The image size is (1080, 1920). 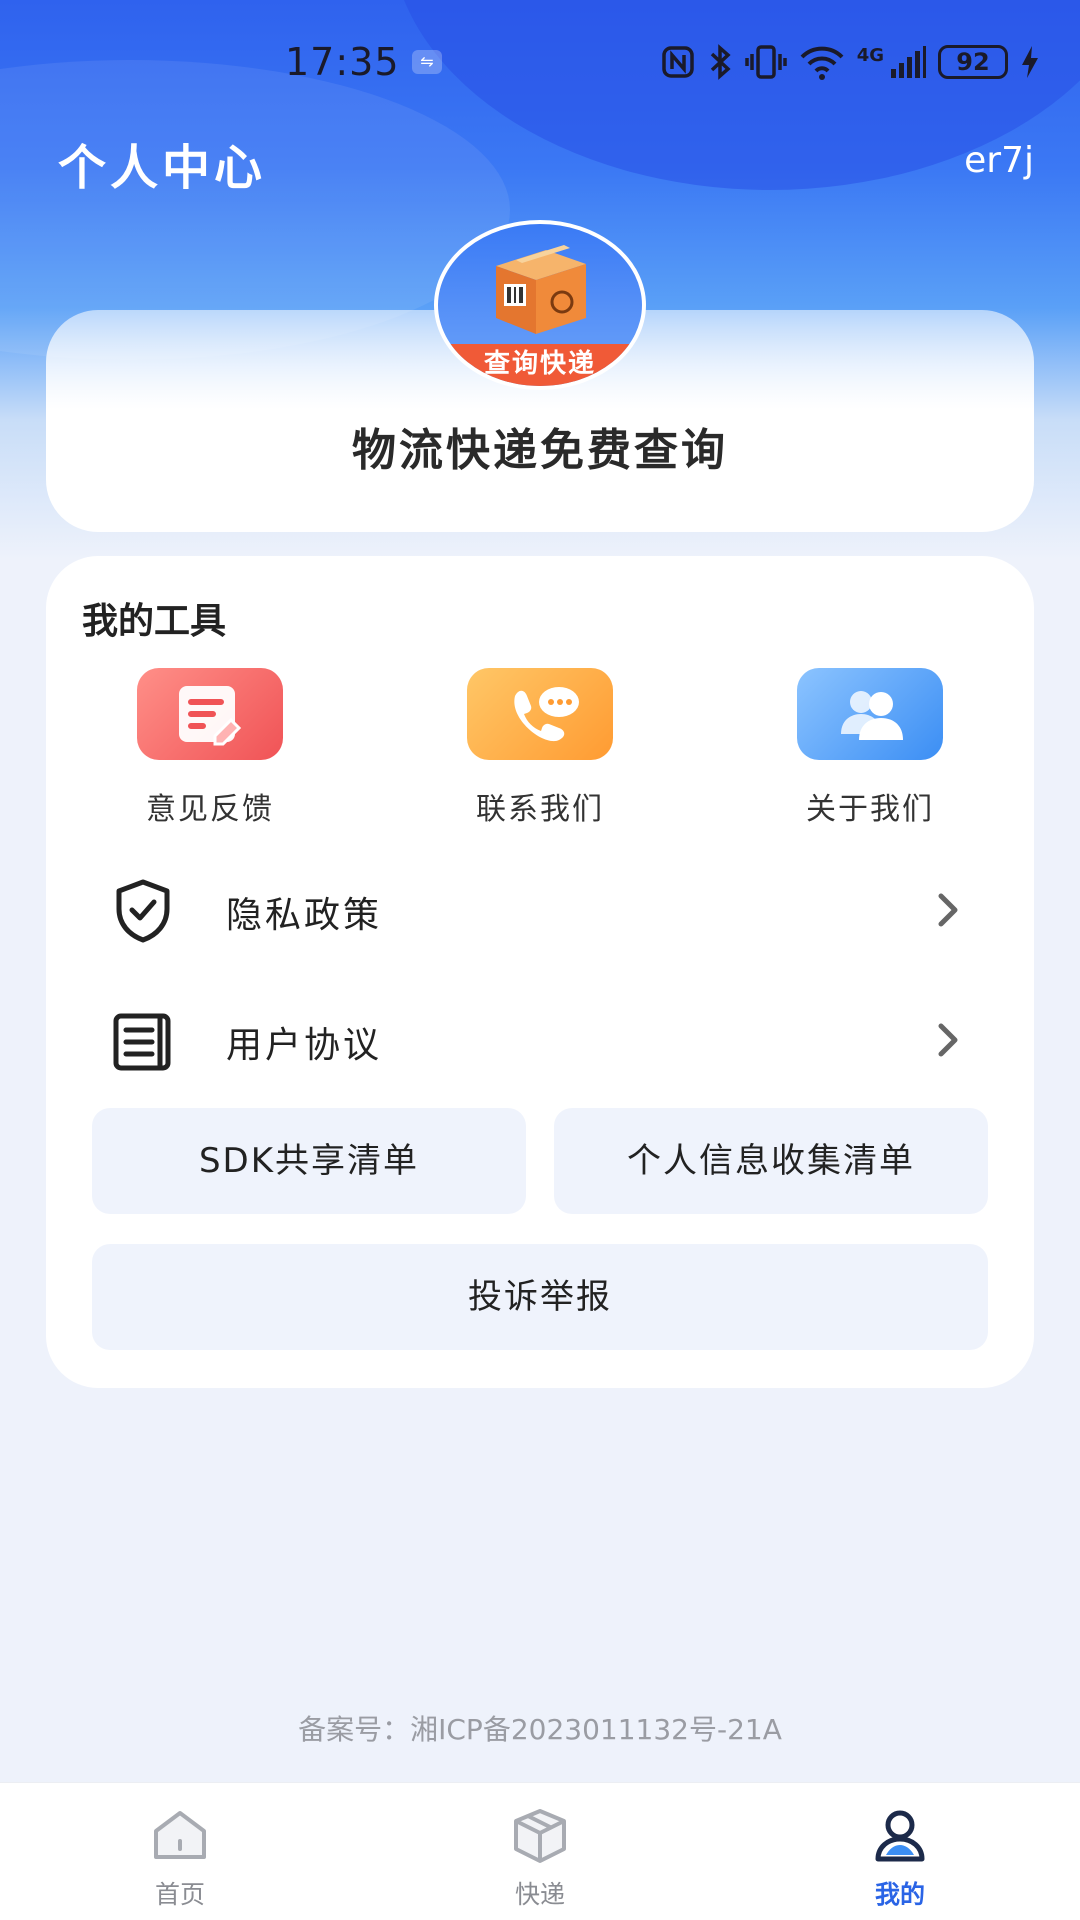 I want to click on personal-info-list-button: 个人信息收集清单, so click(x=771, y=1161).